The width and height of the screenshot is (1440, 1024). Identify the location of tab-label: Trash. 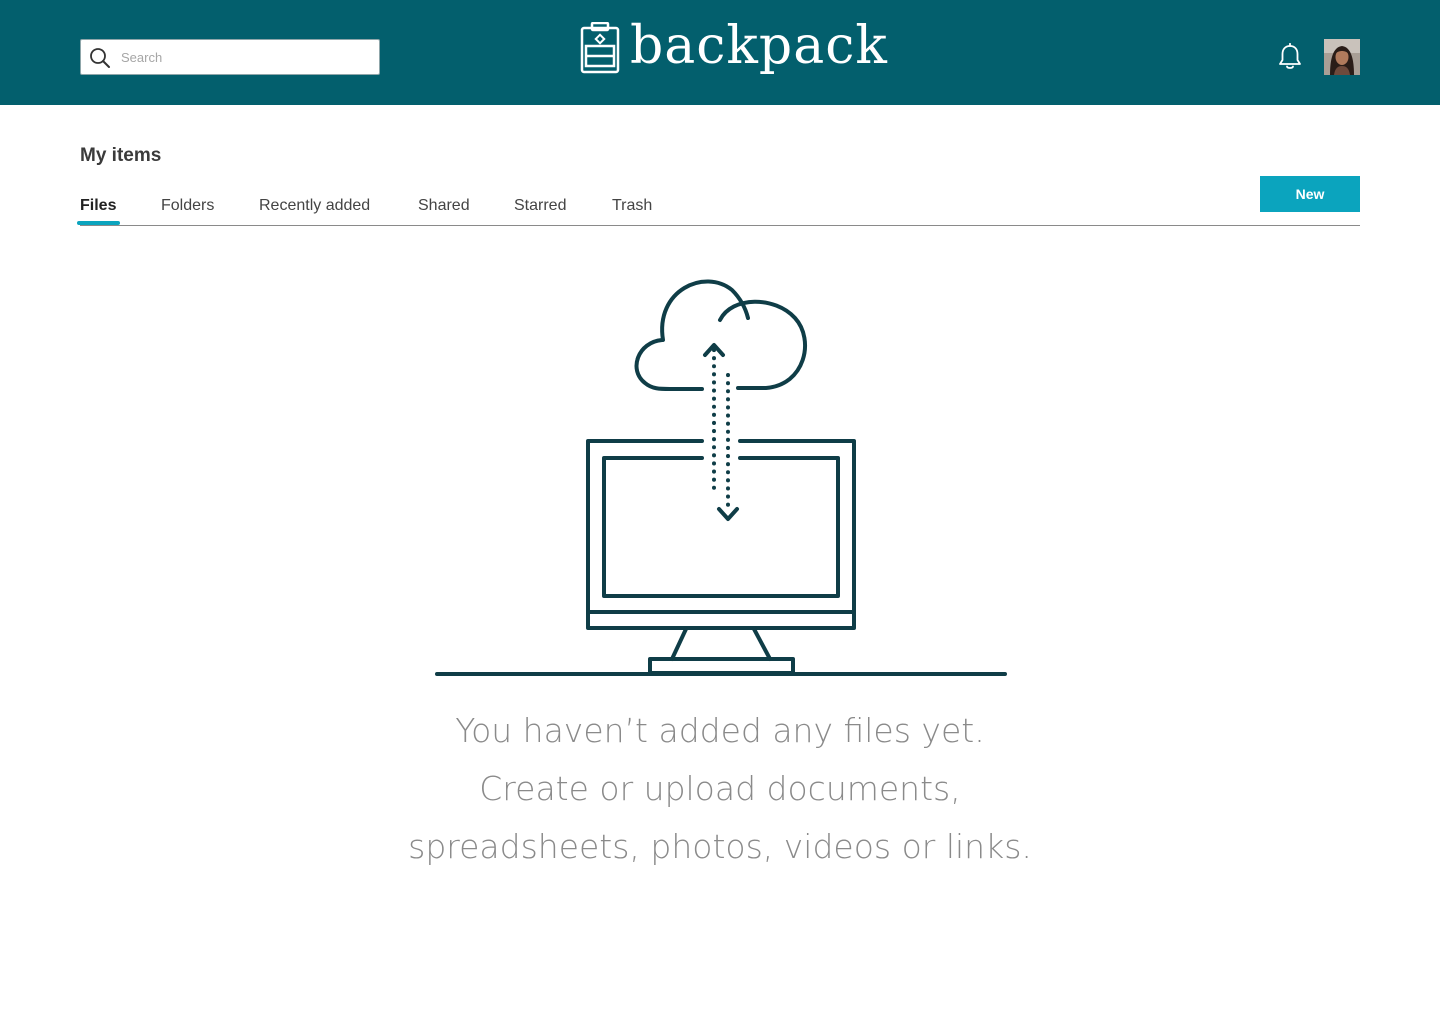
(632, 205).